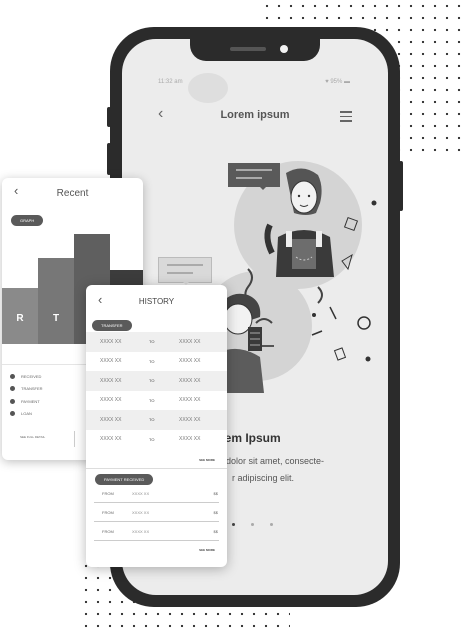 The width and height of the screenshot is (461, 633). What do you see at coordinates (260, 522) in the screenshot?
I see `page-indicator` at bounding box center [260, 522].